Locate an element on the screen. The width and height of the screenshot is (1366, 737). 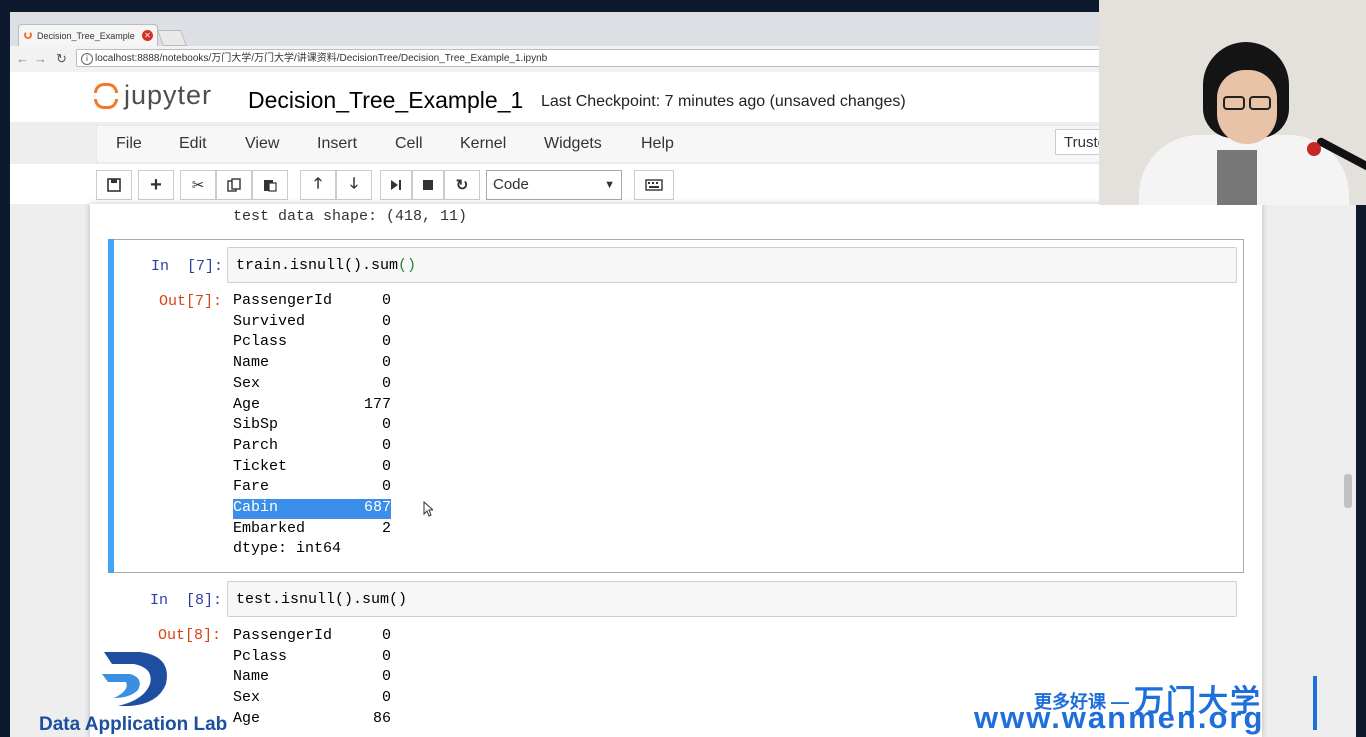
output-7-row-key: Sex is located at coordinates (247, 383).